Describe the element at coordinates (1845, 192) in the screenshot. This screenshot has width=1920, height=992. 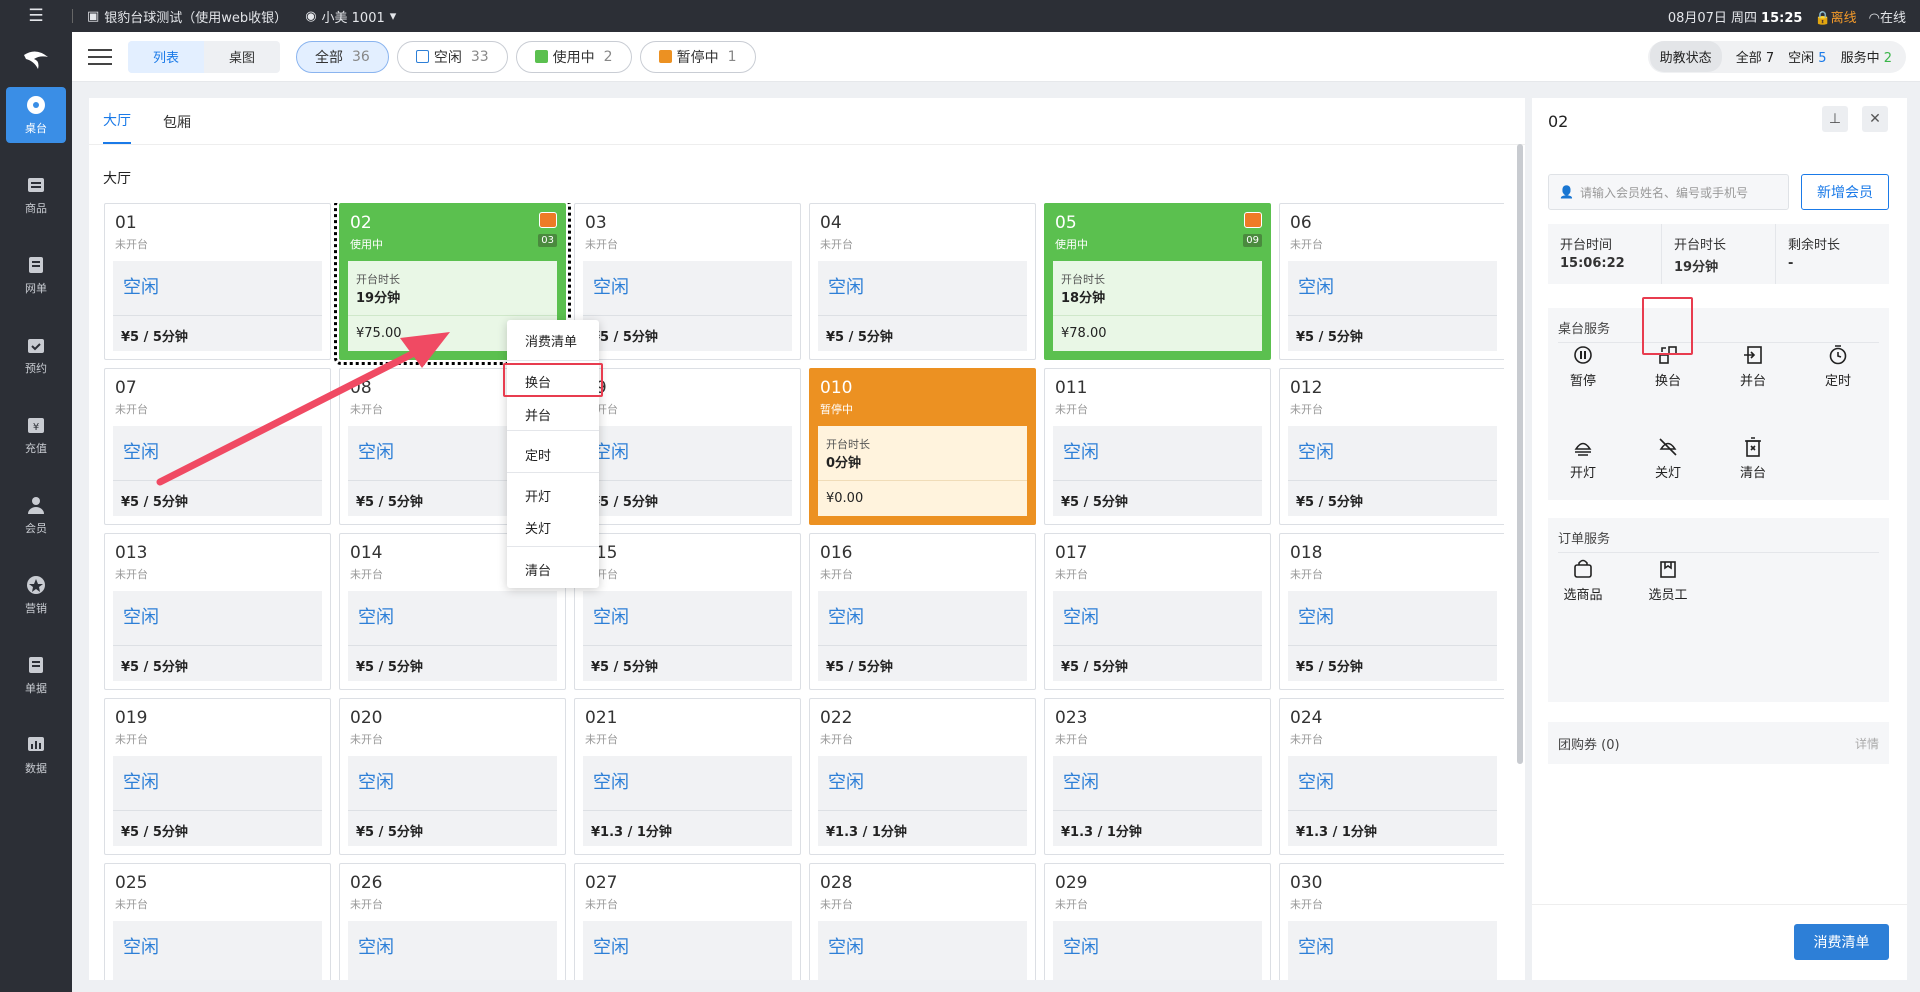
I see `new-member-button: 新增会员` at that location.